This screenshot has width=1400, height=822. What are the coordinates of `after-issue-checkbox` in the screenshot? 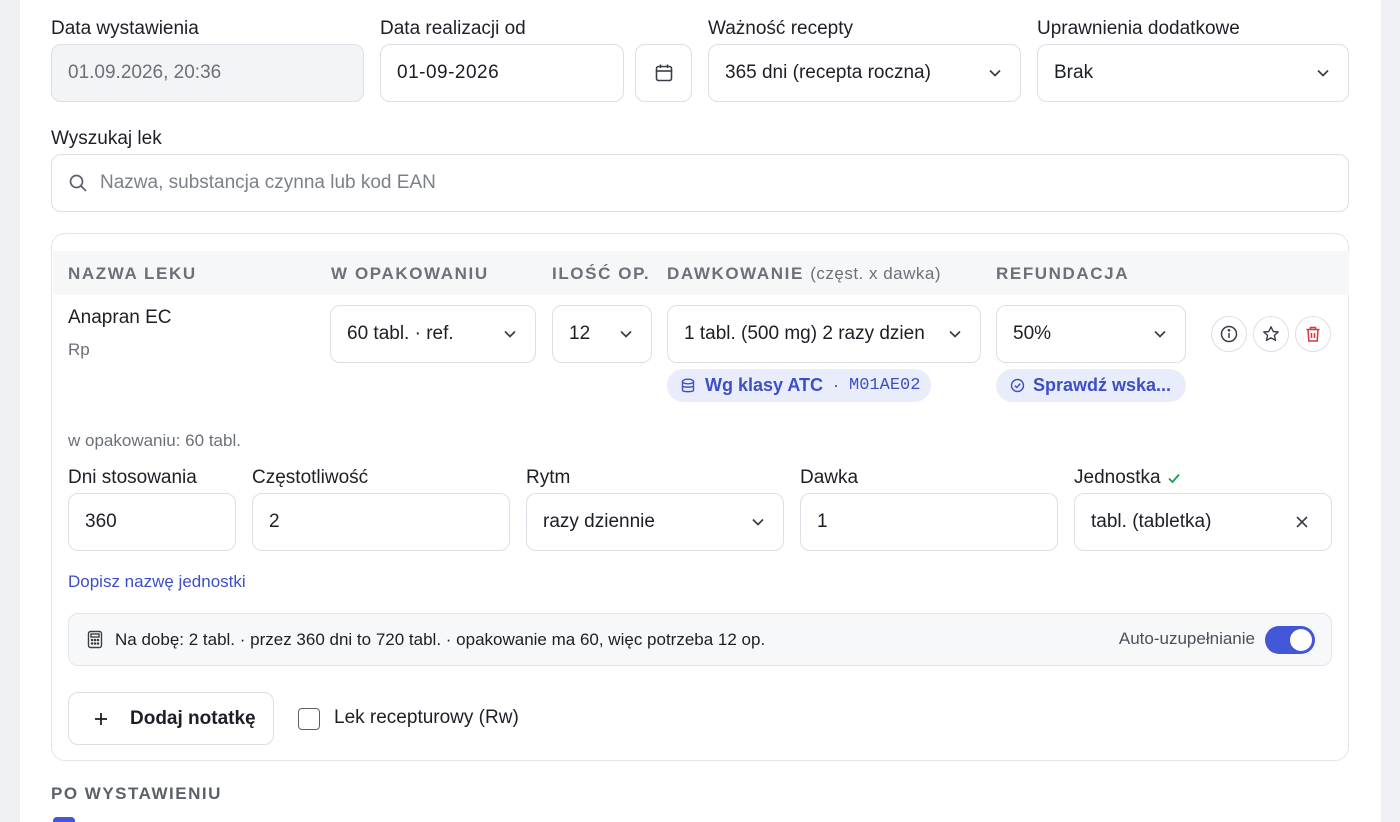 It's located at (64, 819).